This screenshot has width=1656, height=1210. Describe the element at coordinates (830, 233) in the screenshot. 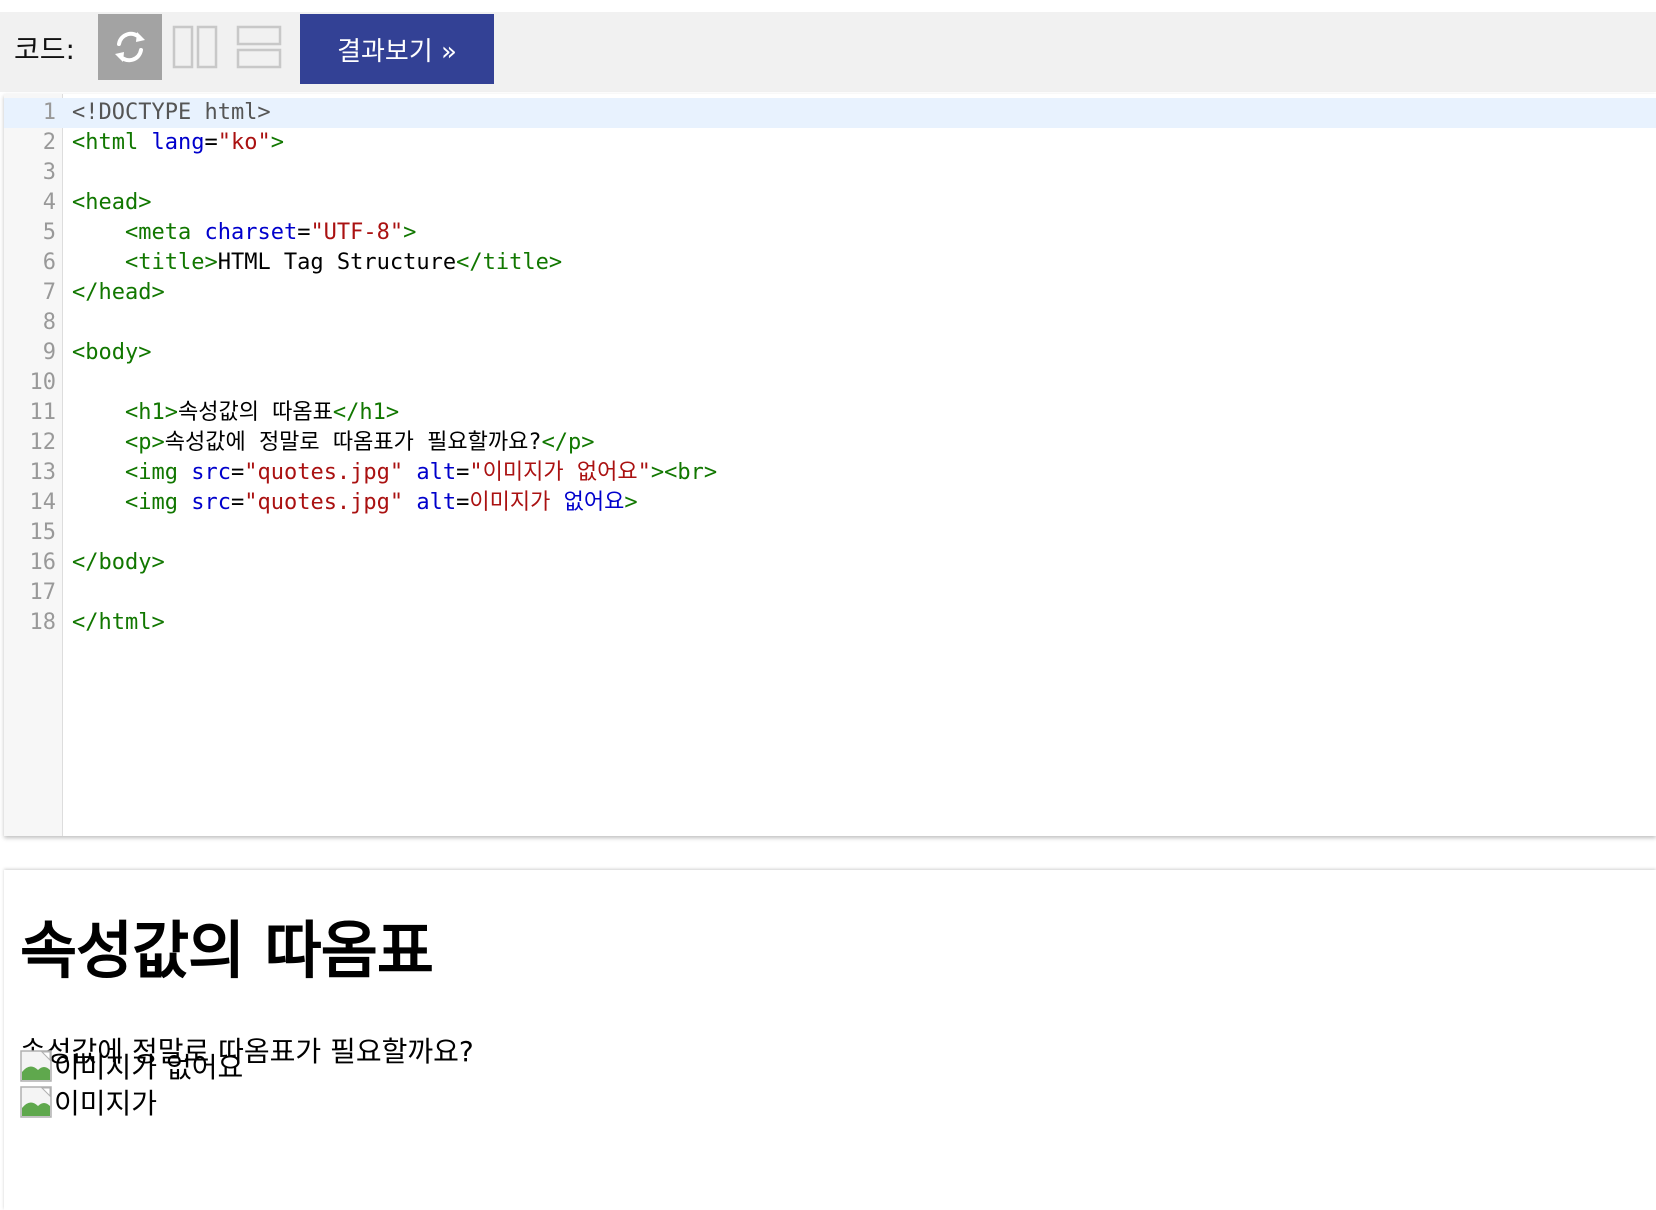

I see `code-line: 5 <meta charset="UTF-8">` at that location.